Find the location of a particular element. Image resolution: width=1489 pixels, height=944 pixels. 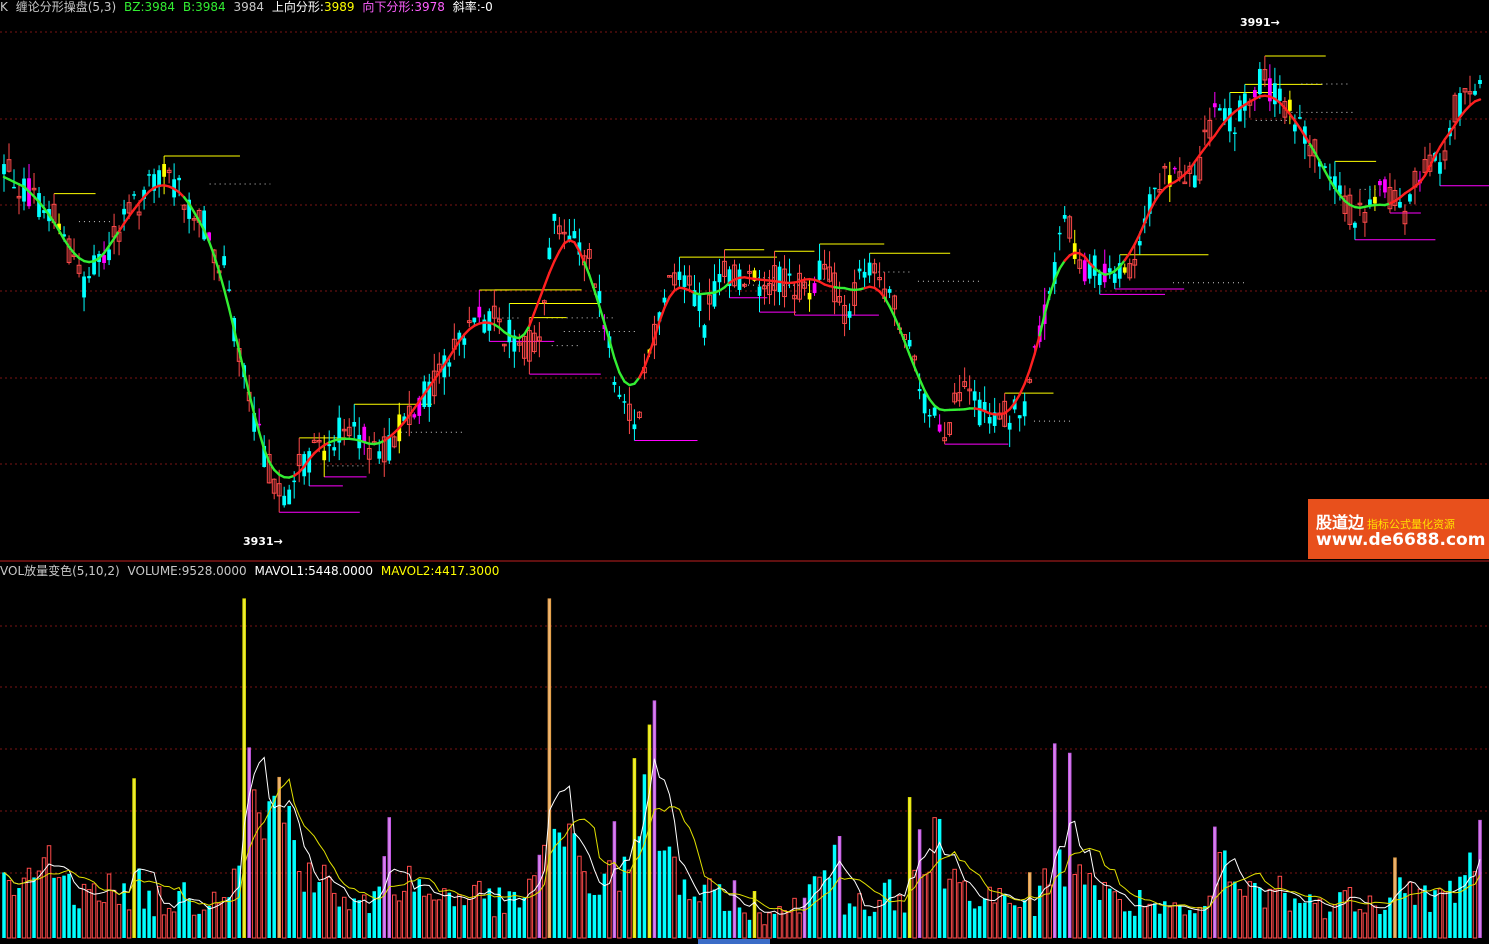

scroll-indicator is located at coordinates (734, 941).